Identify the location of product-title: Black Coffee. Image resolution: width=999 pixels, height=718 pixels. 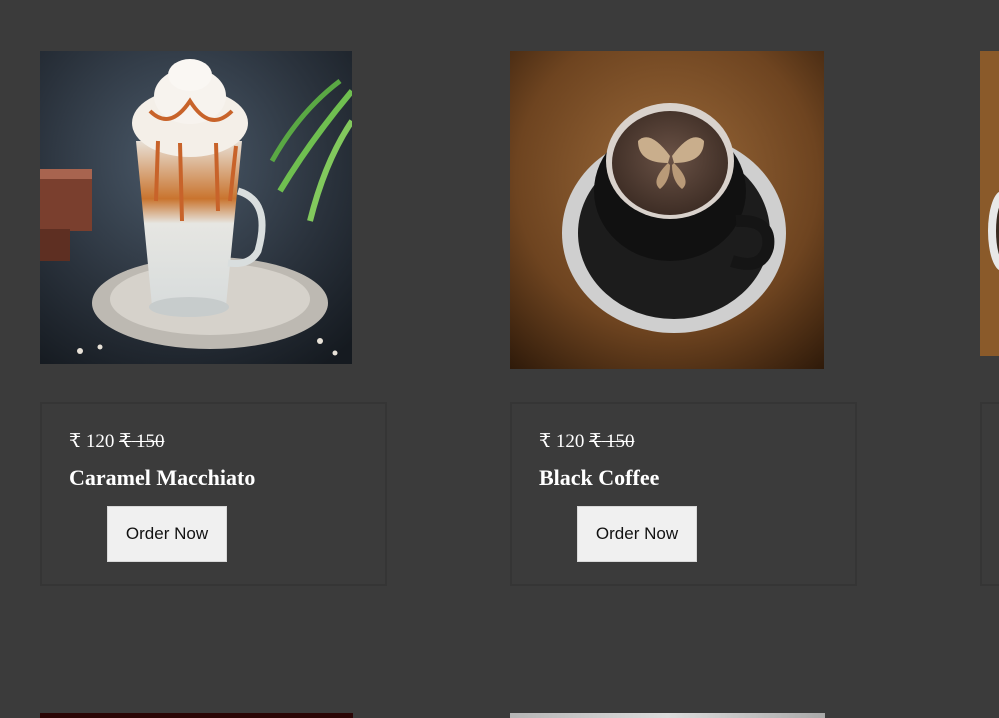
(599, 477).